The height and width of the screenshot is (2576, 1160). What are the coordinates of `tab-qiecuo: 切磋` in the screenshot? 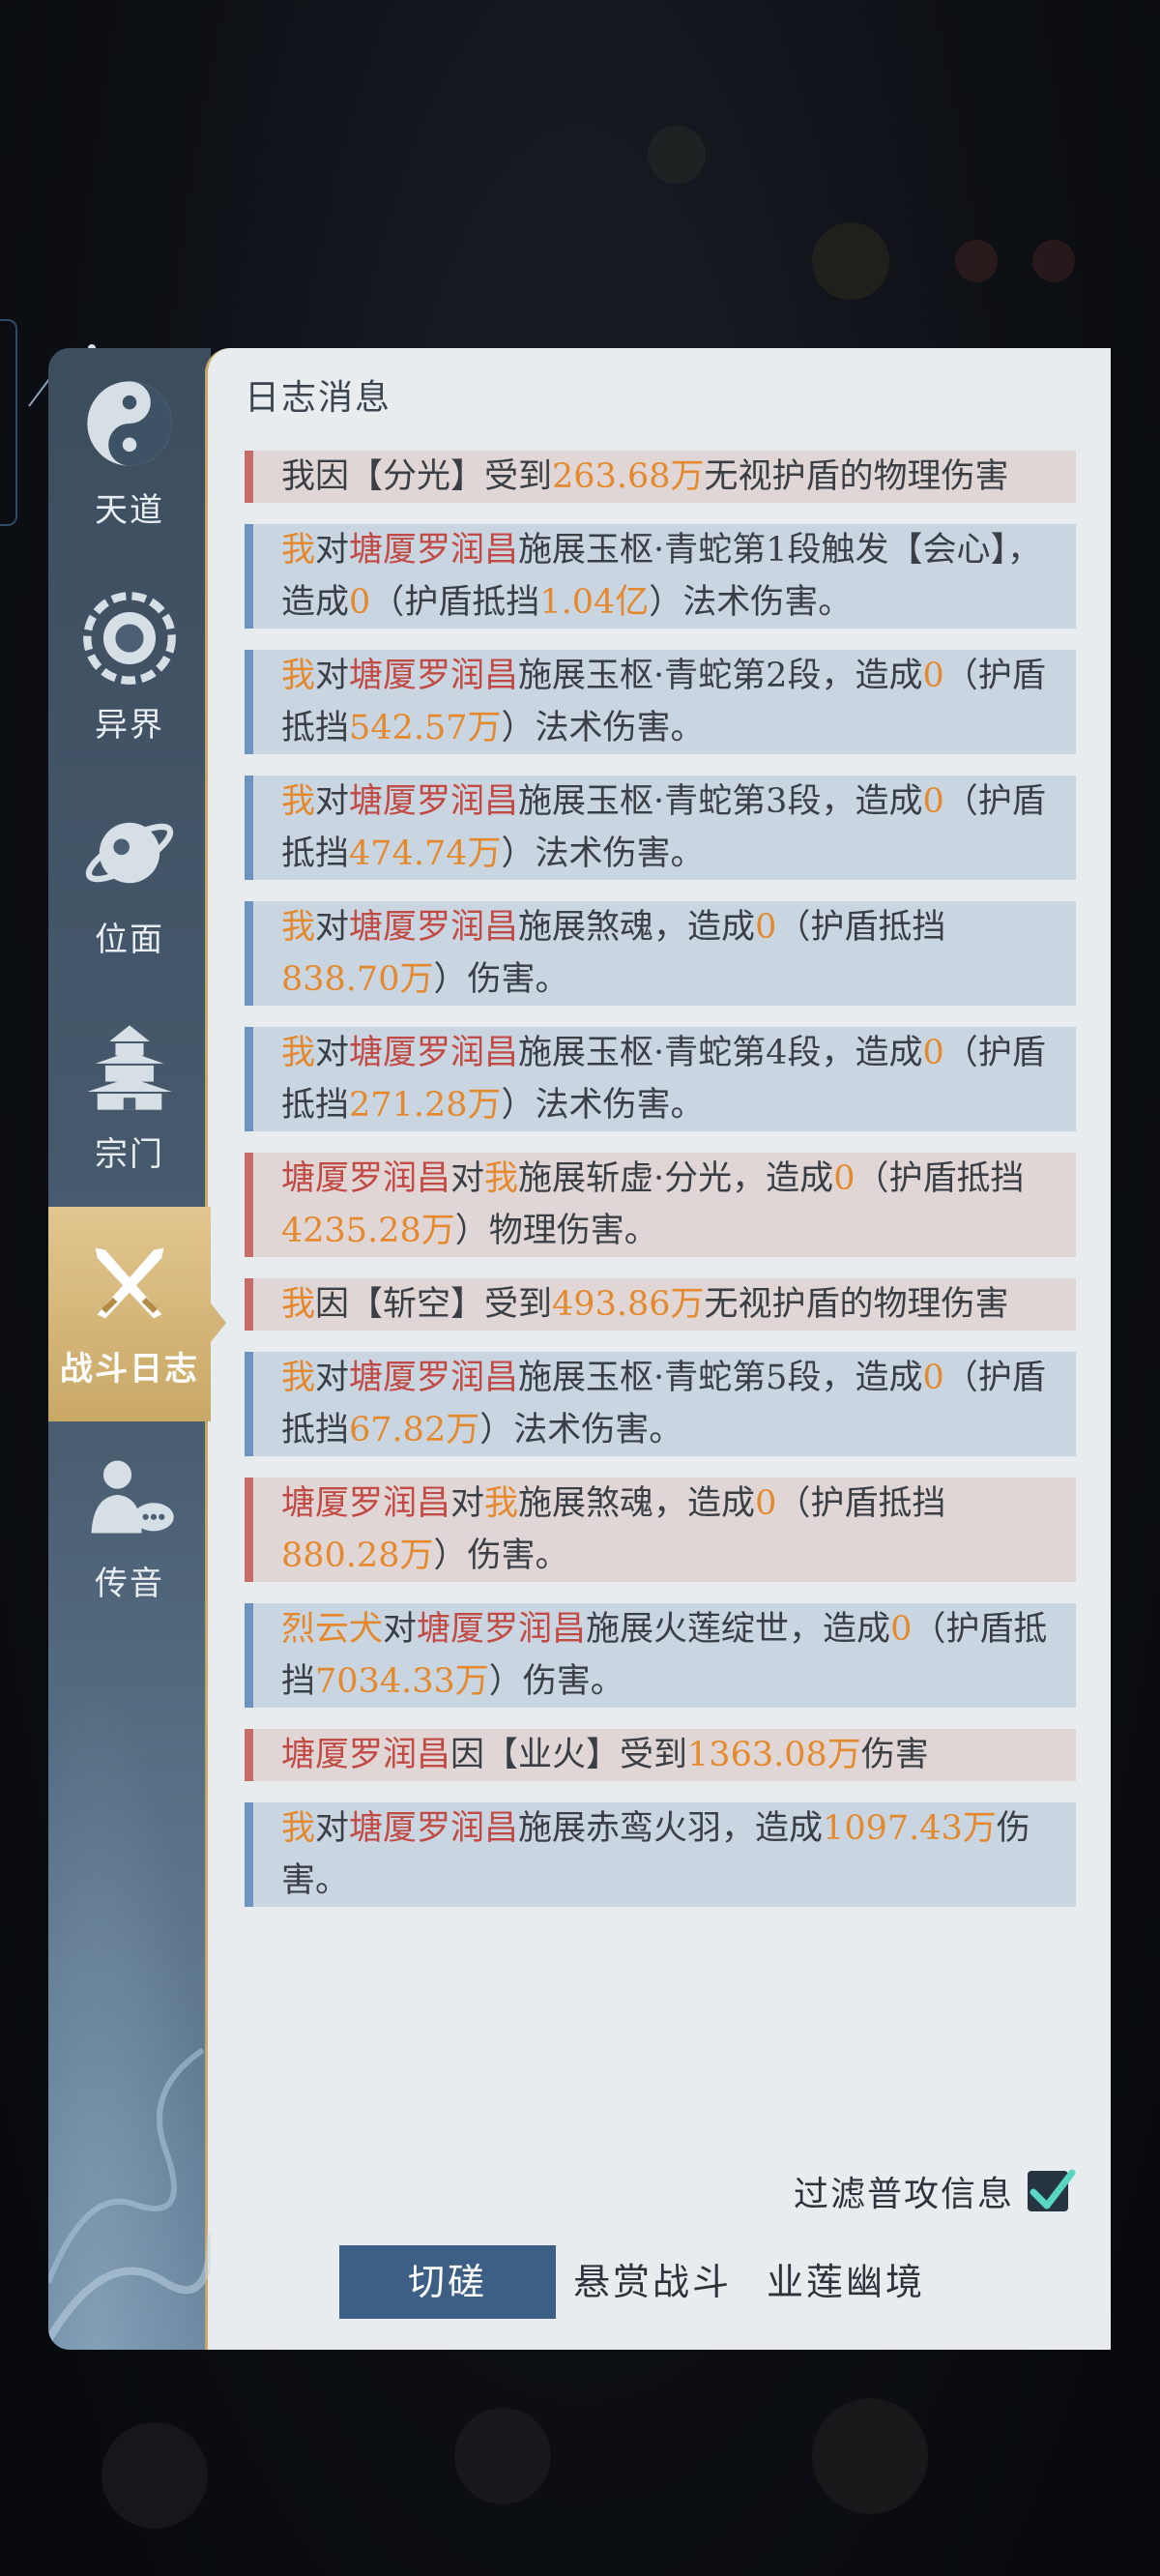 It's located at (448, 2282).